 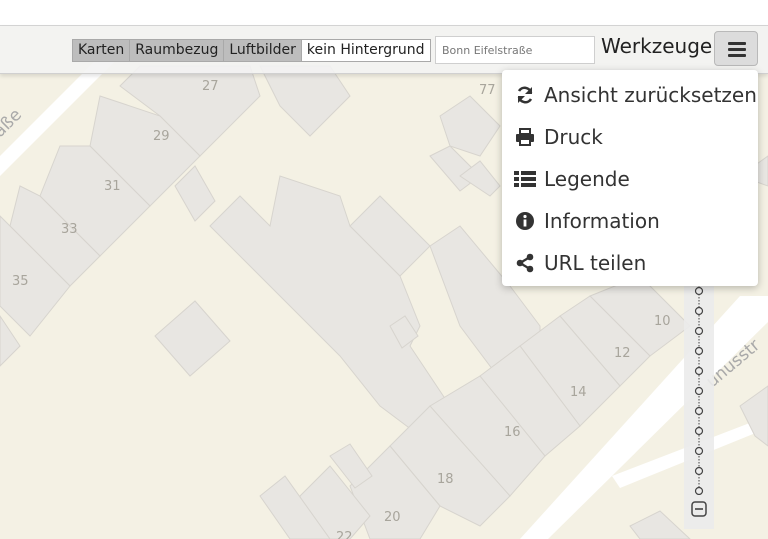 I want to click on tools-label: Werkzeuge, so click(x=657, y=46).